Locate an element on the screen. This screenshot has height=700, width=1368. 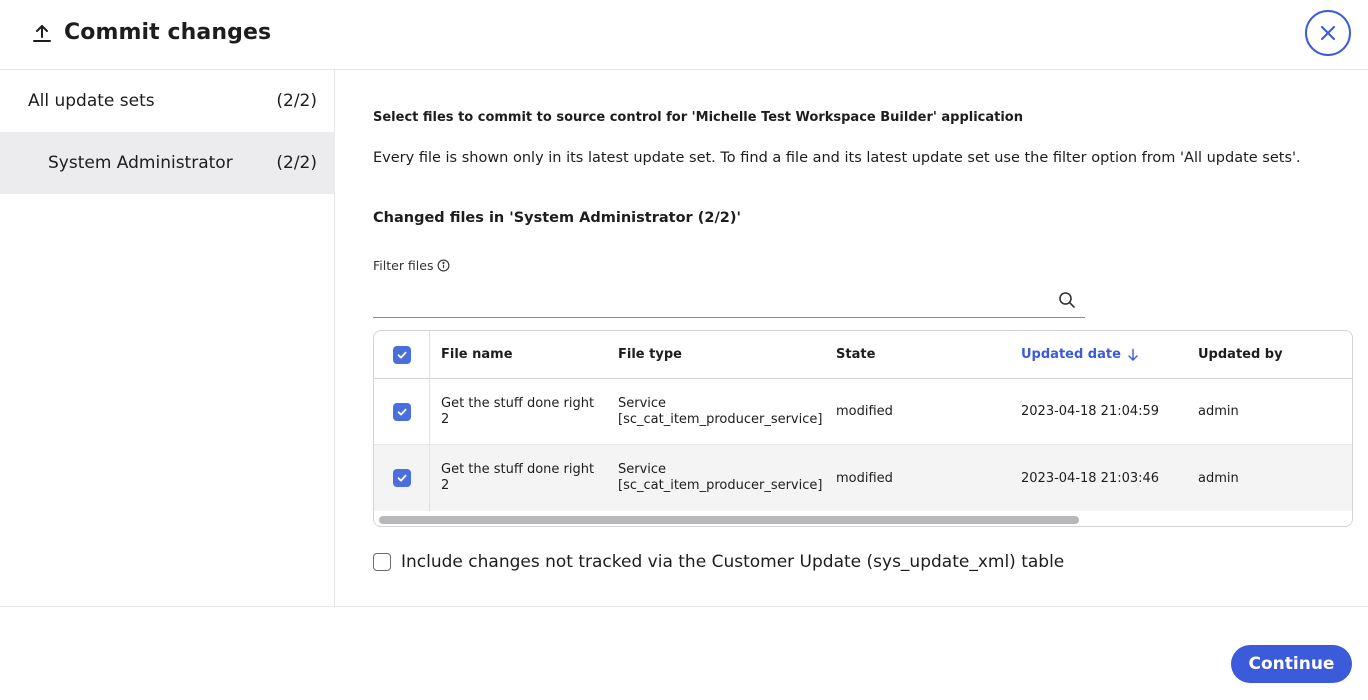
dialog-header: Commit changes is located at coordinates (684, 35).